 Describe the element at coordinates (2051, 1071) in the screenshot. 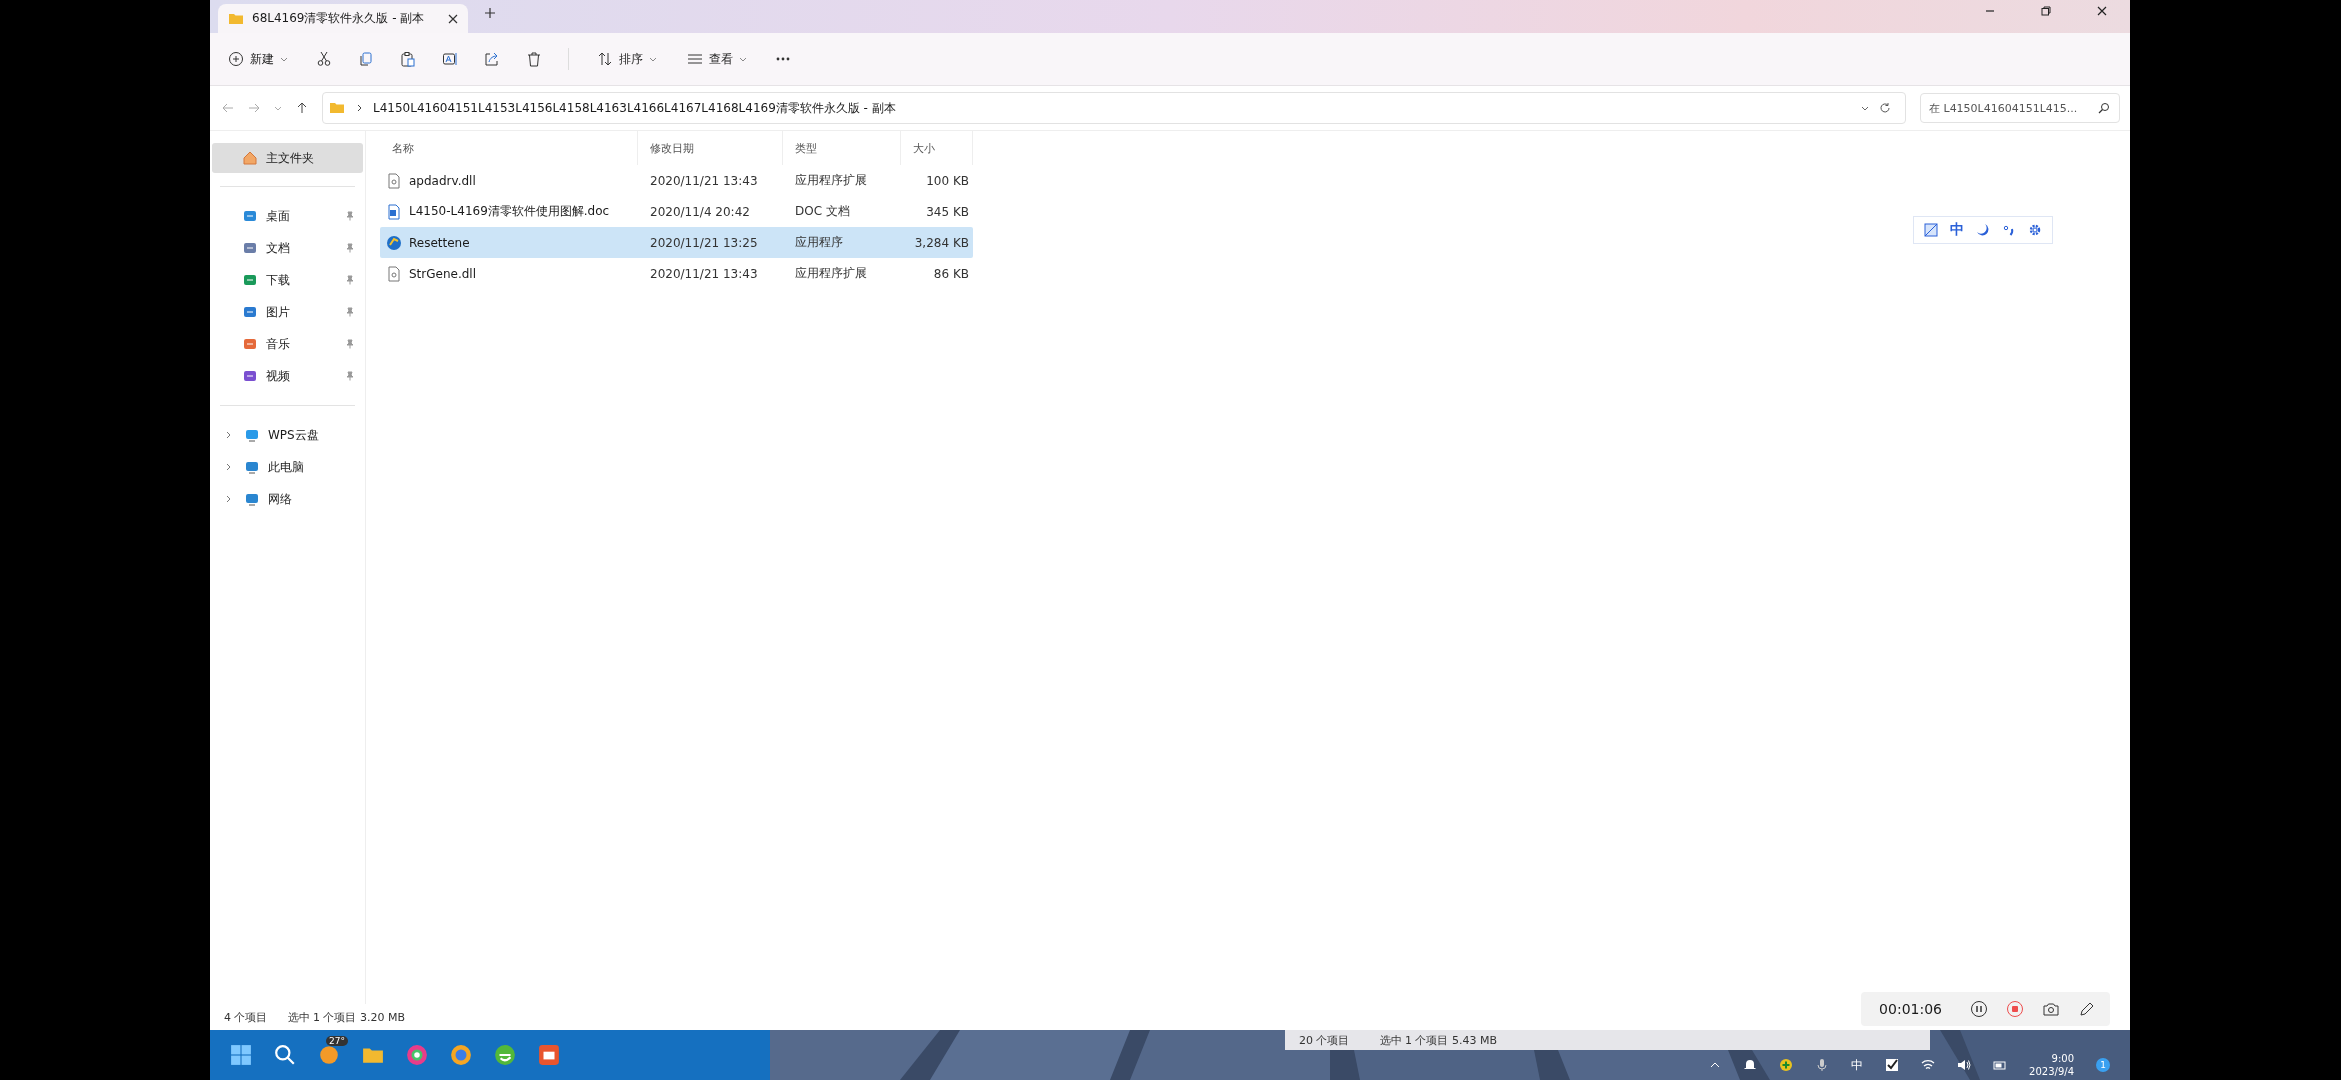

I see `clock-date: 2023/9/4` at that location.